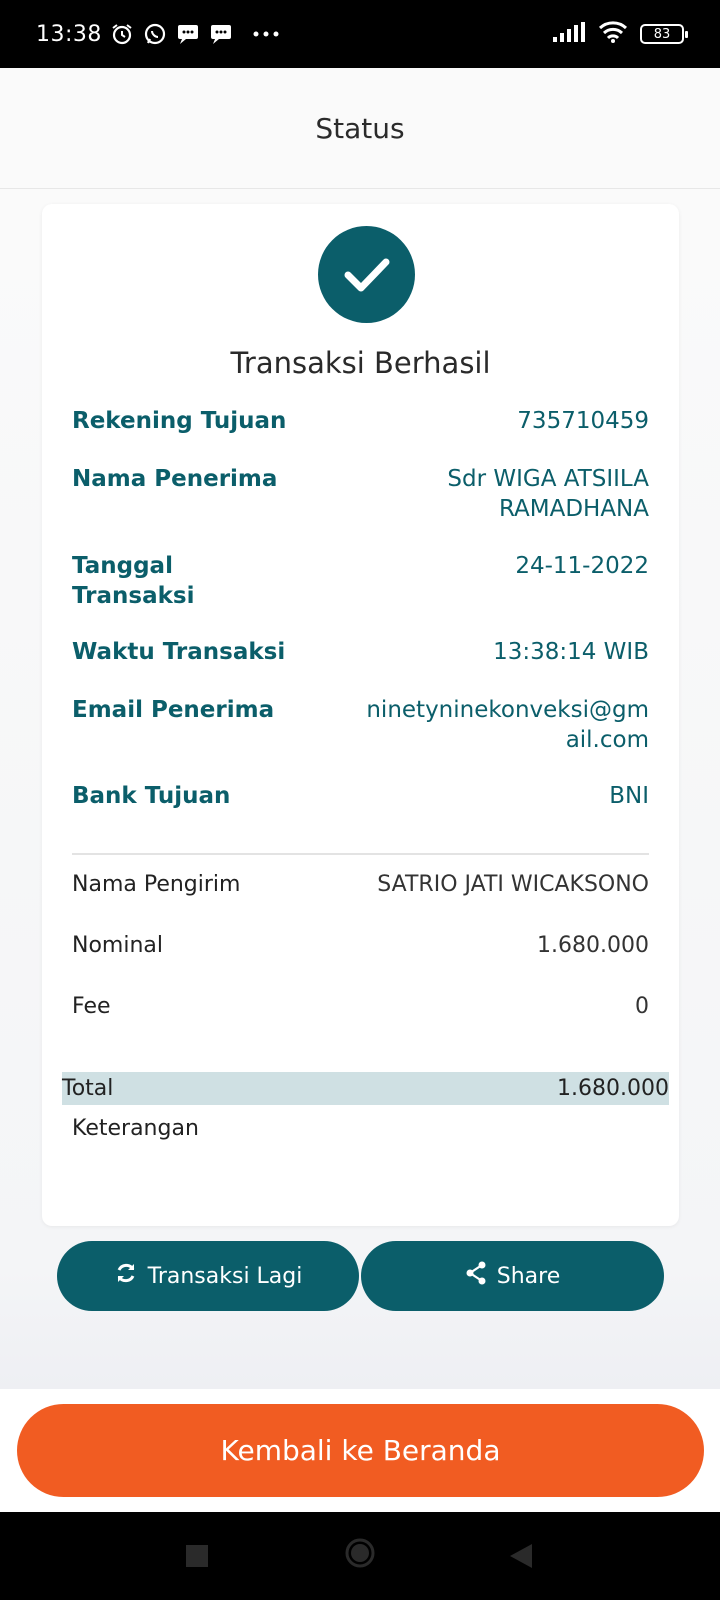 Image resolution: width=720 pixels, height=1600 pixels. Describe the element at coordinates (613, 1088) in the screenshot. I see `total-value: 1.680.000` at that location.